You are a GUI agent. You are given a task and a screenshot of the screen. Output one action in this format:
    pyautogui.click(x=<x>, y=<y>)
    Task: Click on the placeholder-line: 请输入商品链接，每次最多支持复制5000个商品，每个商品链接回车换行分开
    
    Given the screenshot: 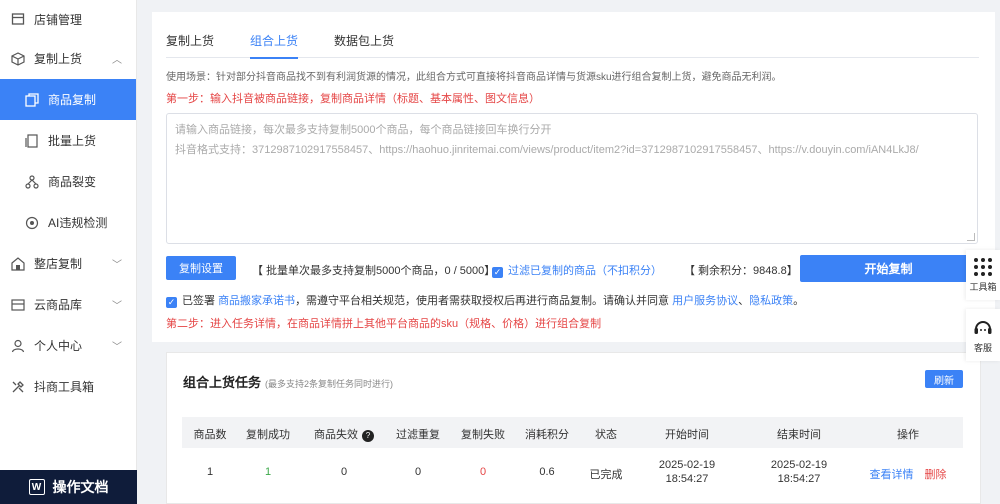 What is the action you would take?
    pyautogui.click(x=363, y=130)
    